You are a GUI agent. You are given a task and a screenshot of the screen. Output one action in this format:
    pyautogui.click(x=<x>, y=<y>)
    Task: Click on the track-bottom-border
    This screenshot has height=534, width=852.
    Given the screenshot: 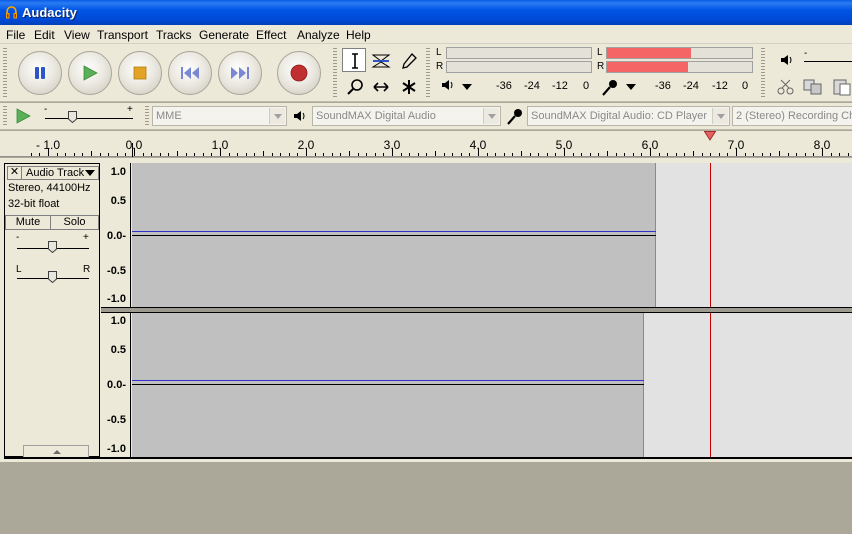 What is the action you would take?
    pyautogui.click(x=428, y=458)
    